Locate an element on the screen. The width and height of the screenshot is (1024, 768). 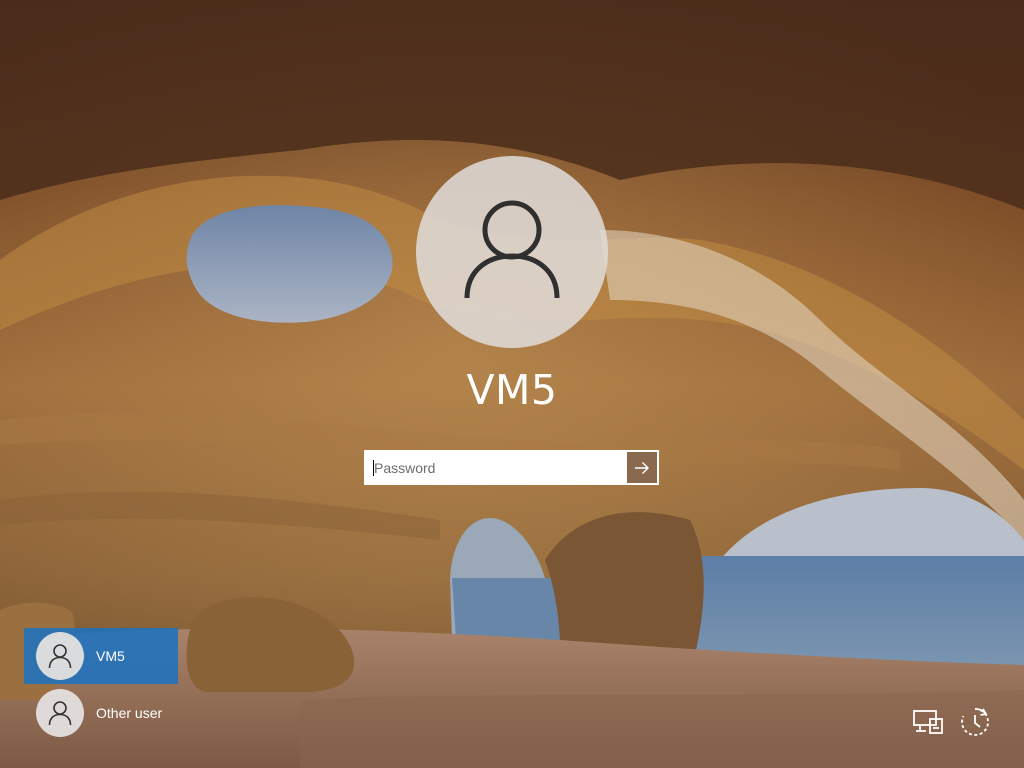
password-box is located at coordinates (511, 467).